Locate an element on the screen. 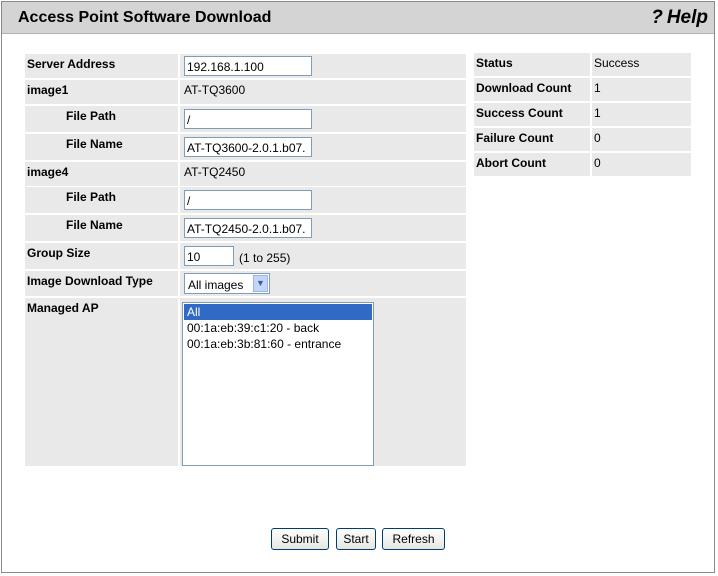  server-address-input: 192.168.1.100 is located at coordinates (248, 66).